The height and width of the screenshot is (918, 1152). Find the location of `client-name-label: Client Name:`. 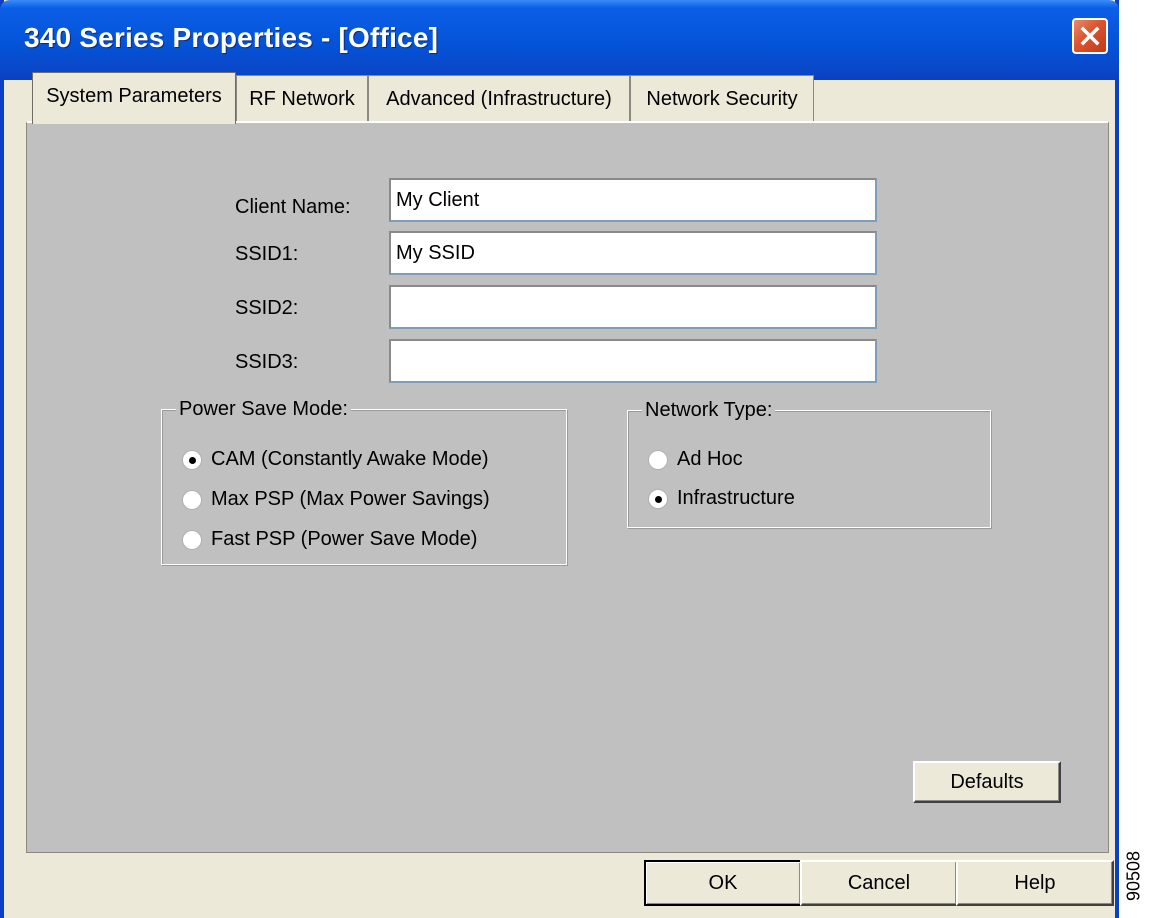

client-name-label: Client Name: is located at coordinates (293, 207).